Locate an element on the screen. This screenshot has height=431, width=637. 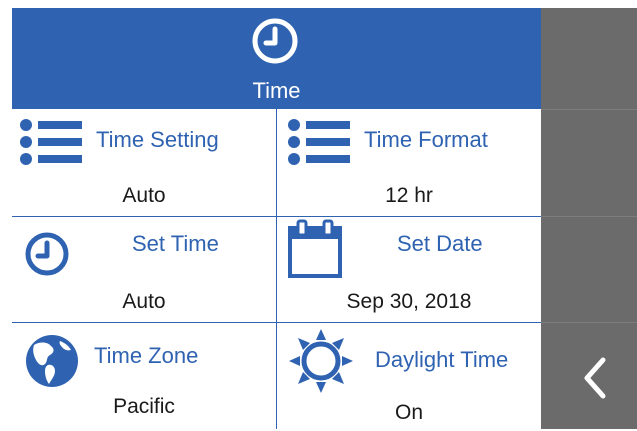
set-date-value: Sep 30, 2018 is located at coordinates (409, 301).